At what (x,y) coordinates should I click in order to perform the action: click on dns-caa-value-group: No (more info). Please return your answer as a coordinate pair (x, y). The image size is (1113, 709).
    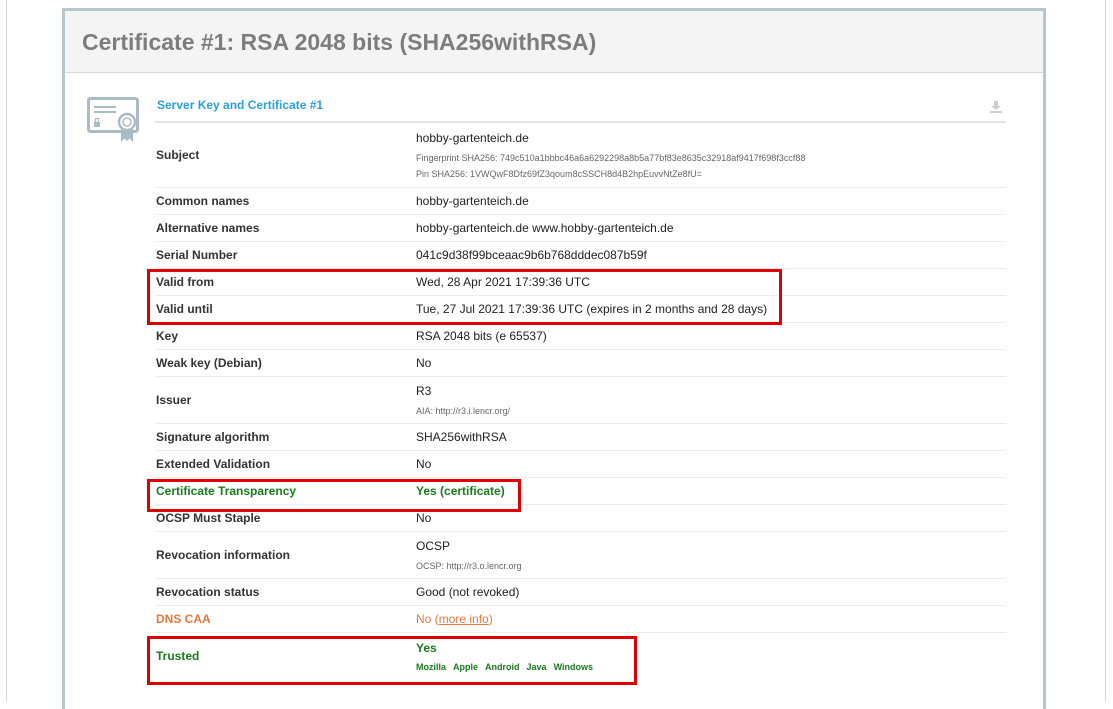
    Looking at the image, I should click on (454, 619).